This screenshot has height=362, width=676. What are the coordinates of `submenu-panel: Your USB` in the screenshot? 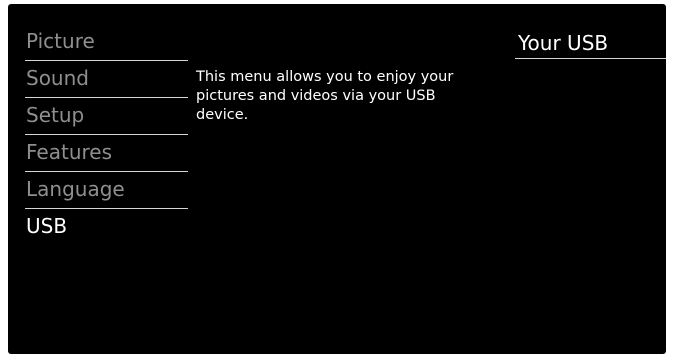 It's located at (590, 43).